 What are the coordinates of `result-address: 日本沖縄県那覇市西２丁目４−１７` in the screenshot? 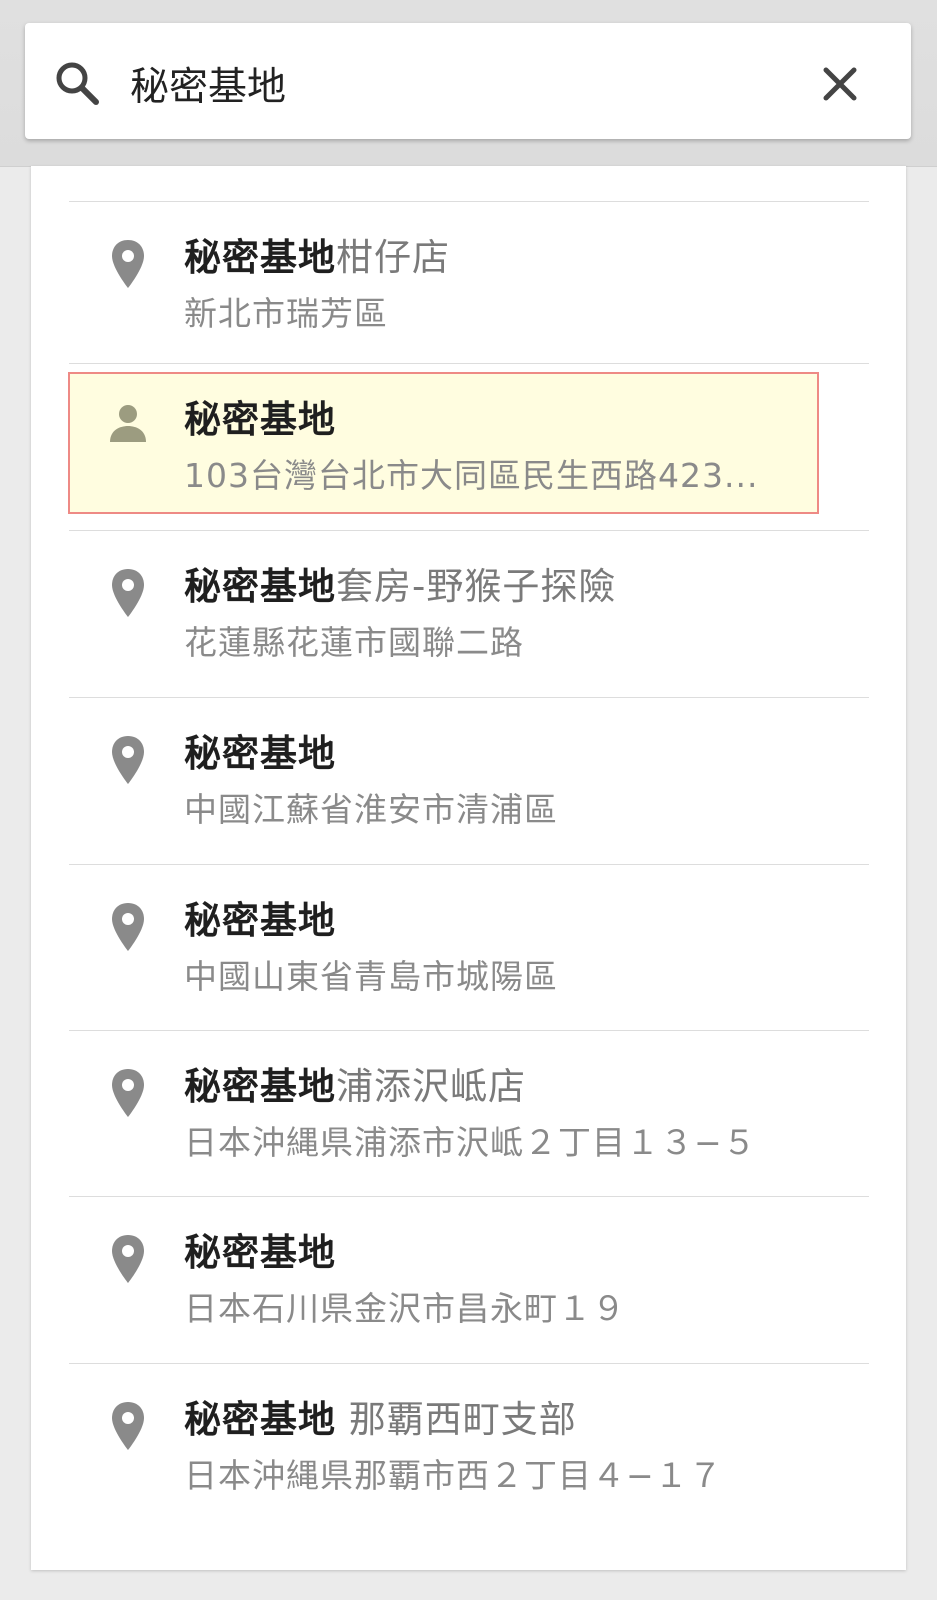 It's located at (453, 1475).